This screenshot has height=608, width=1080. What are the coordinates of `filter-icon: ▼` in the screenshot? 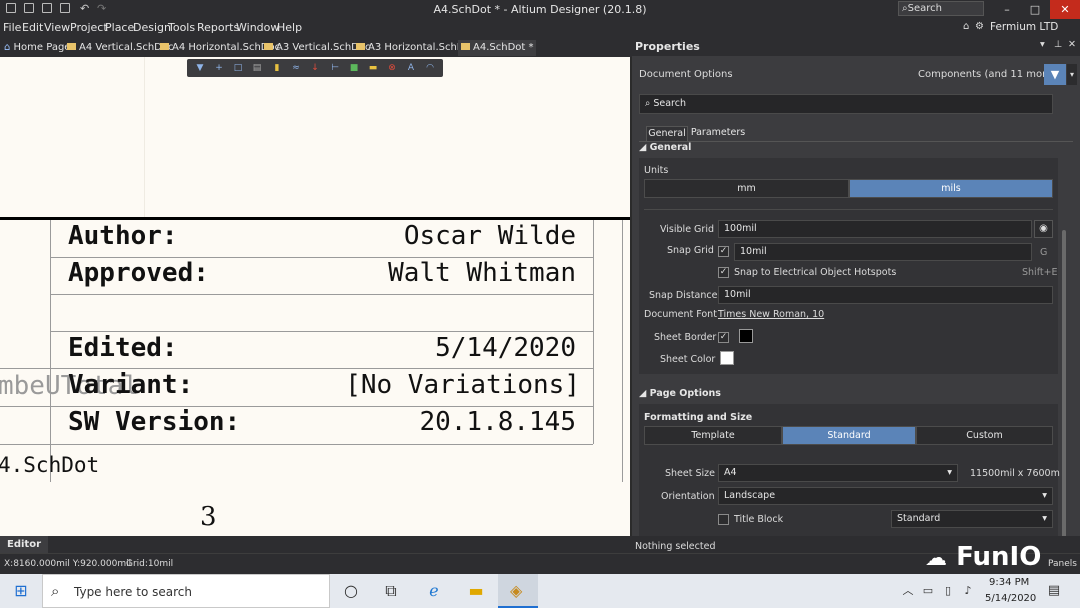 It's located at (200, 68).